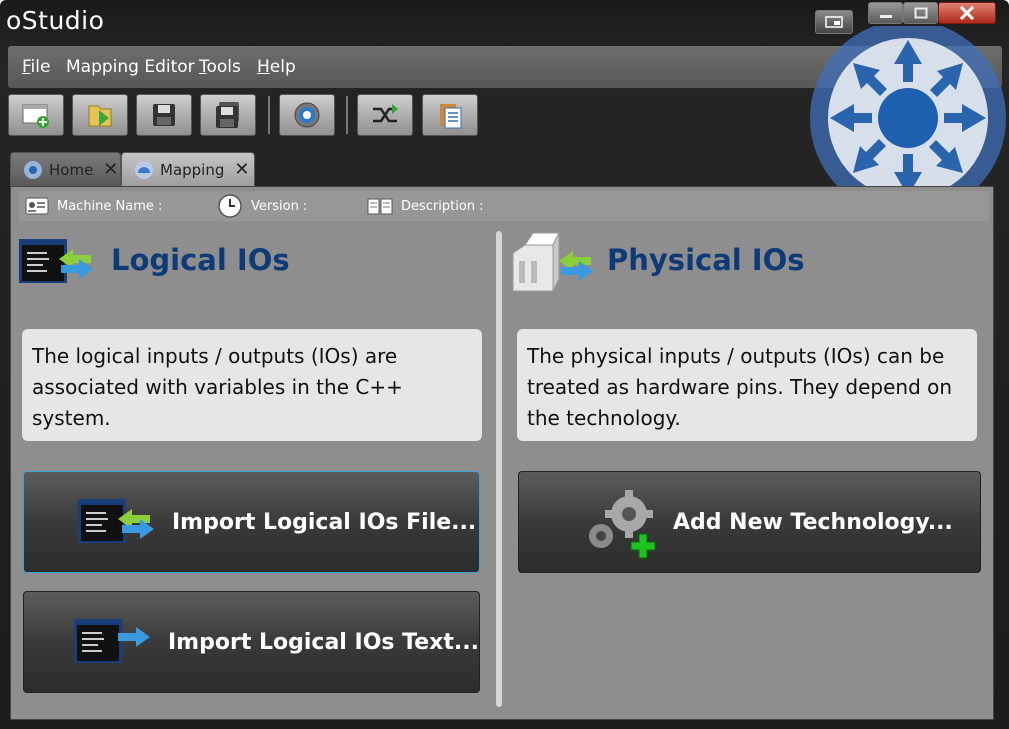 This screenshot has width=1009, height=729. Describe the element at coordinates (885, 16) in the screenshot. I see `minimize-icon` at that location.